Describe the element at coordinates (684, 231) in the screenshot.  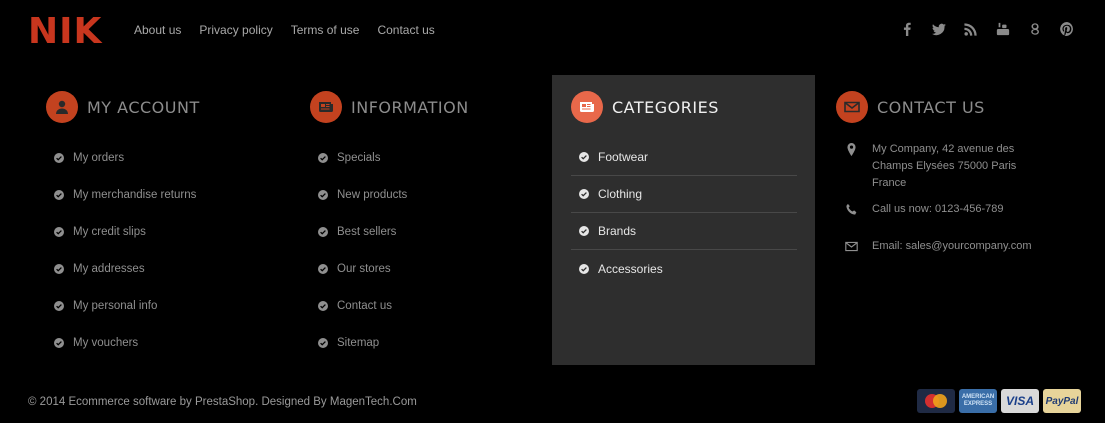
I see `category-link-brands: Brands` at that location.